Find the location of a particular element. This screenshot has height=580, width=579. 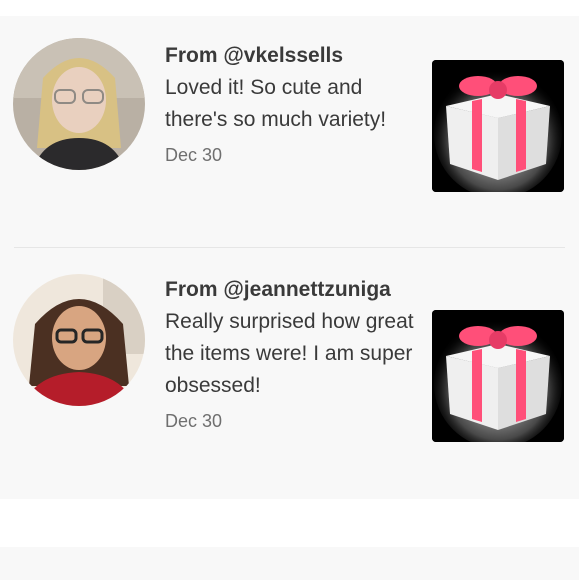

review-from: From @jeannettzuniga is located at coordinates (292, 290).